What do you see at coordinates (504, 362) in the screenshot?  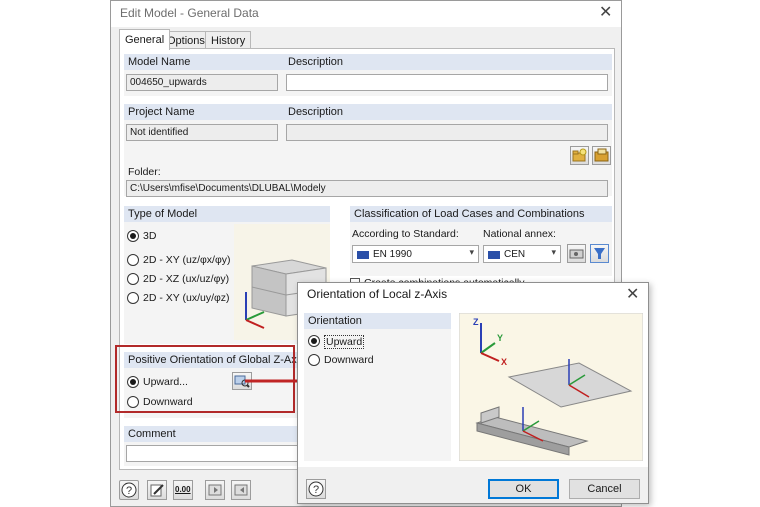 I see `axis-label-x: X` at bounding box center [504, 362].